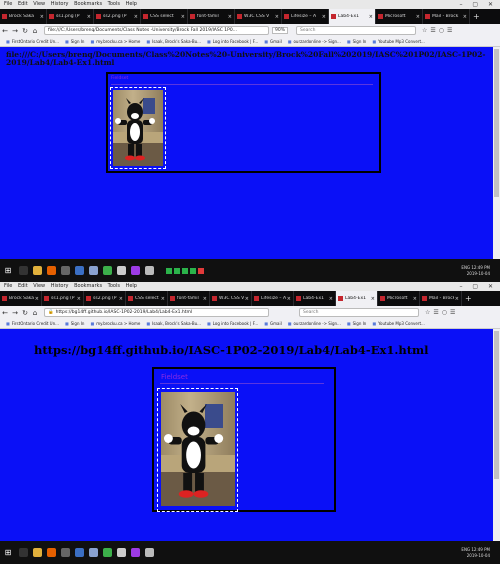  What do you see at coordinates (135, 552) in the screenshot?
I see `settings-icon` at bounding box center [135, 552].